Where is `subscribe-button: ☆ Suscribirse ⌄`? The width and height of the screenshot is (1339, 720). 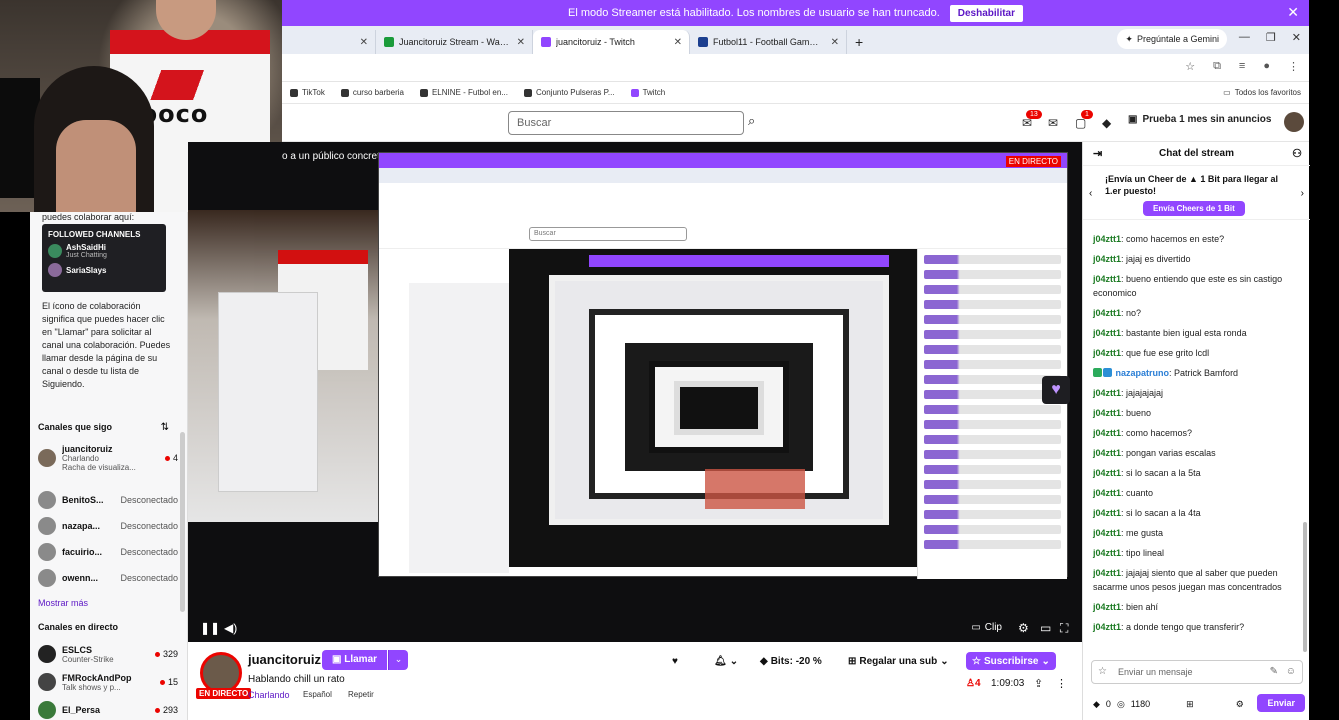 subscribe-button: ☆ Suscribirse ⌄ is located at coordinates (1011, 661).